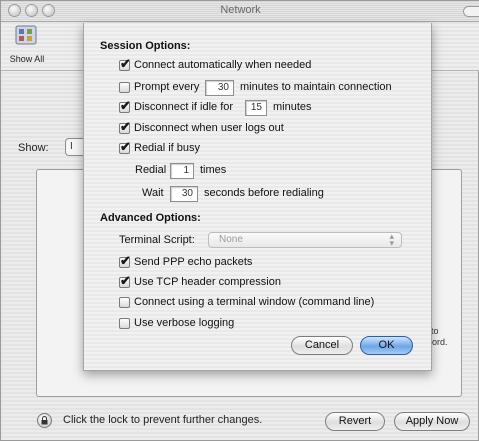 The image size is (479, 441). Describe the element at coordinates (207, 282) in the screenshot. I see `tcp-compression-label: Use TCP header compression` at that location.